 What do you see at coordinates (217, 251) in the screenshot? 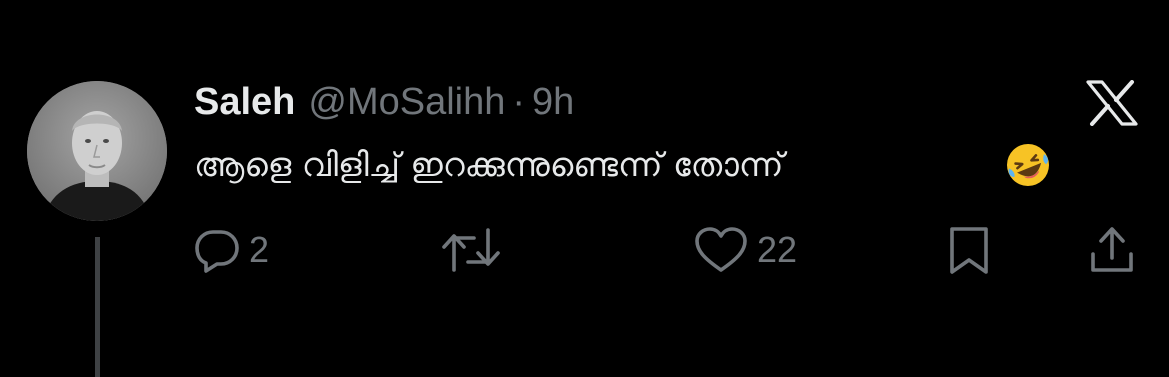
I see `speech-bubble-icon` at bounding box center [217, 251].